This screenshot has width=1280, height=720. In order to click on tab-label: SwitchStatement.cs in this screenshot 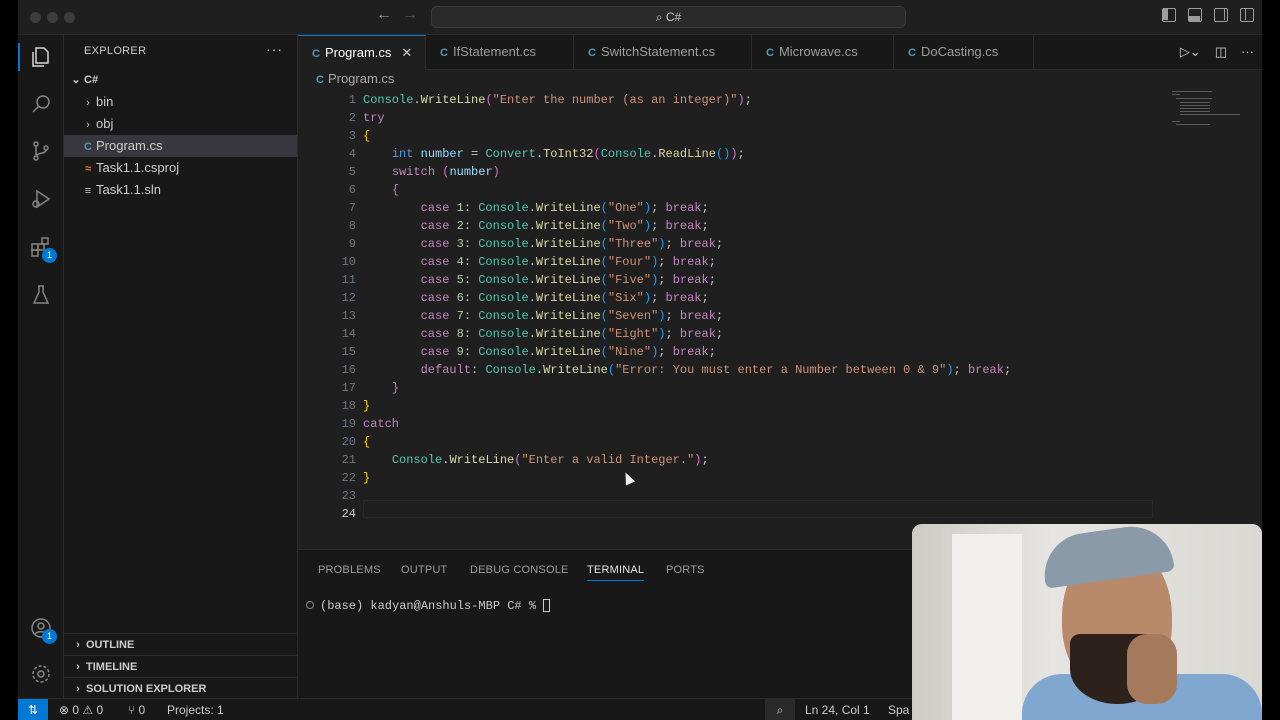, I will do `click(658, 51)`.